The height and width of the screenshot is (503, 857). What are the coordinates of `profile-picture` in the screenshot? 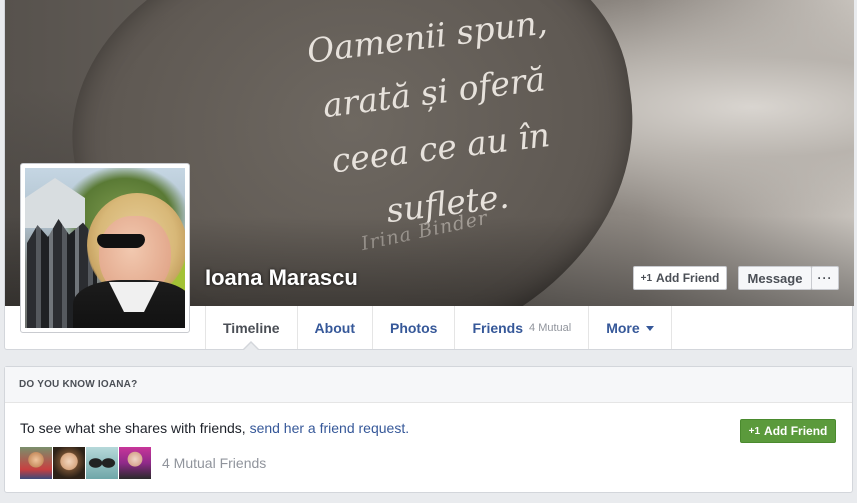 It's located at (105, 248).